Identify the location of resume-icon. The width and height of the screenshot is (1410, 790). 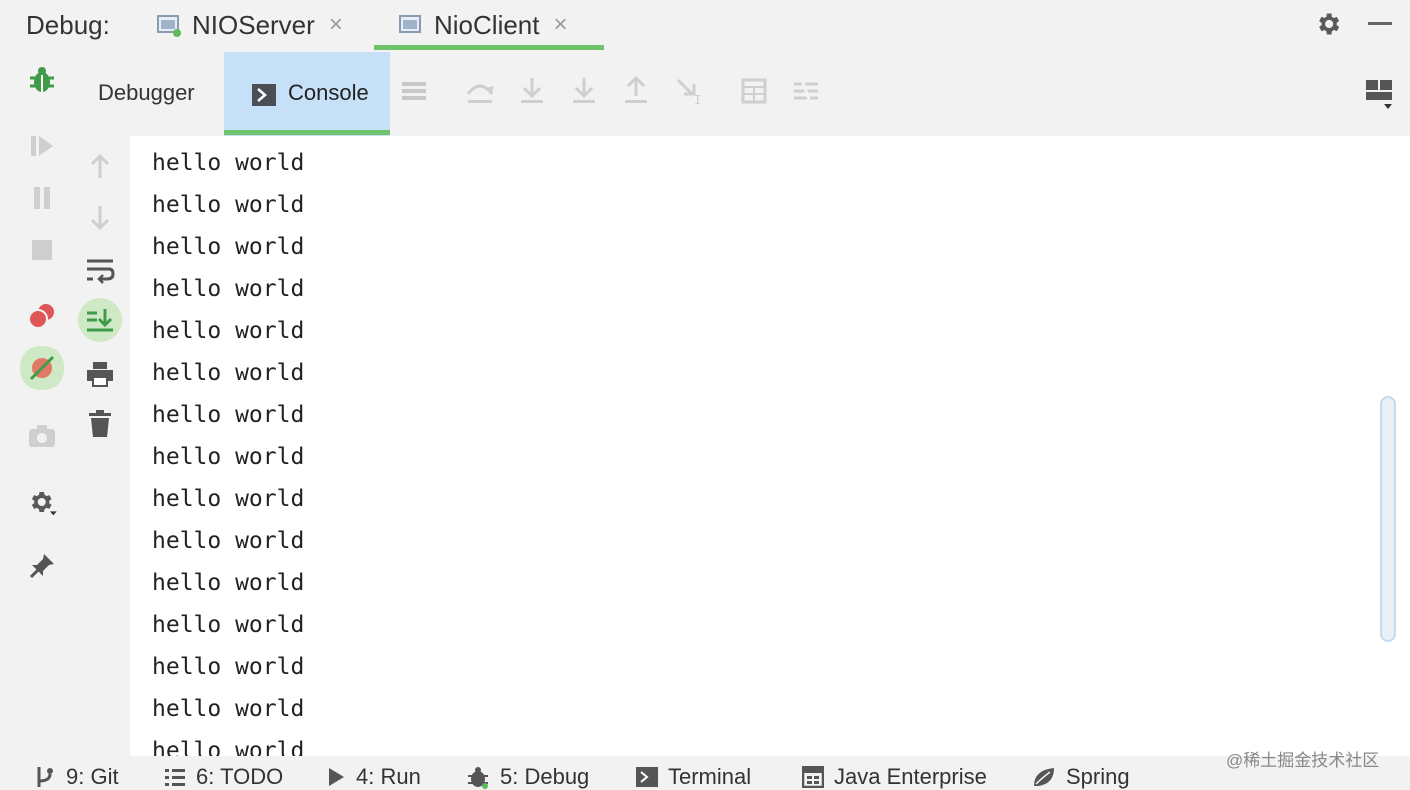
(42, 146).